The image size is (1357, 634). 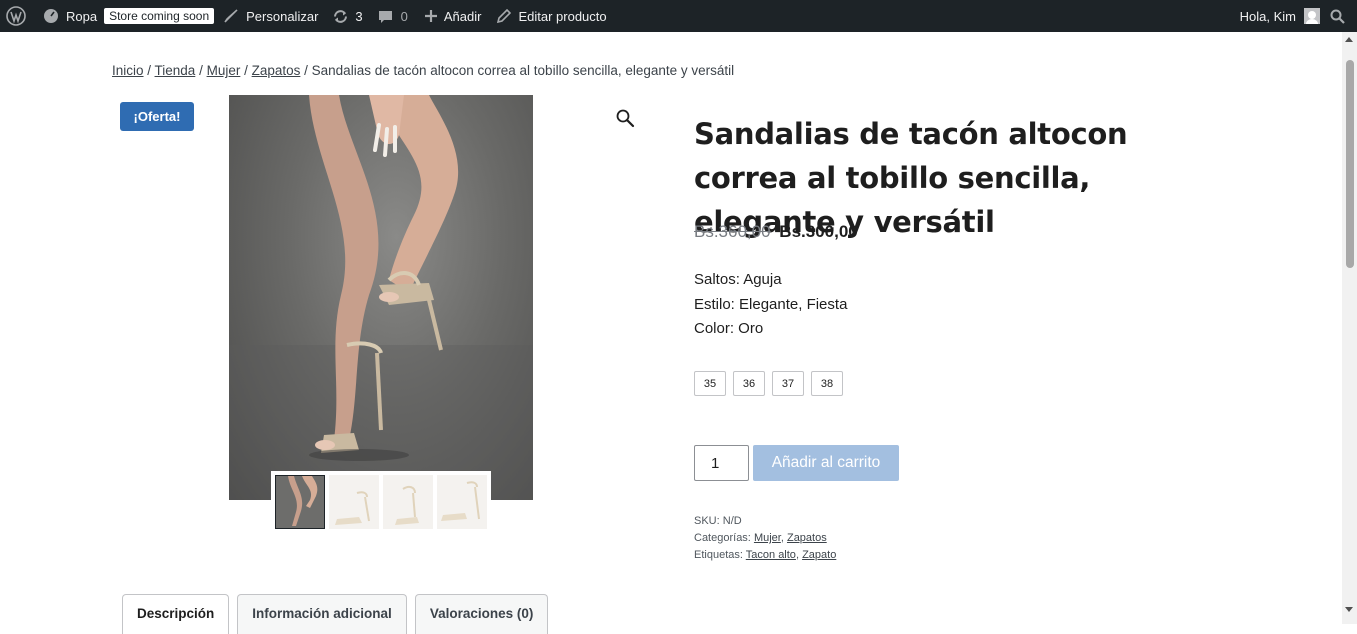 What do you see at coordinates (51, 16) in the screenshot?
I see `dashboard-icon` at bounding box center [51, 16].